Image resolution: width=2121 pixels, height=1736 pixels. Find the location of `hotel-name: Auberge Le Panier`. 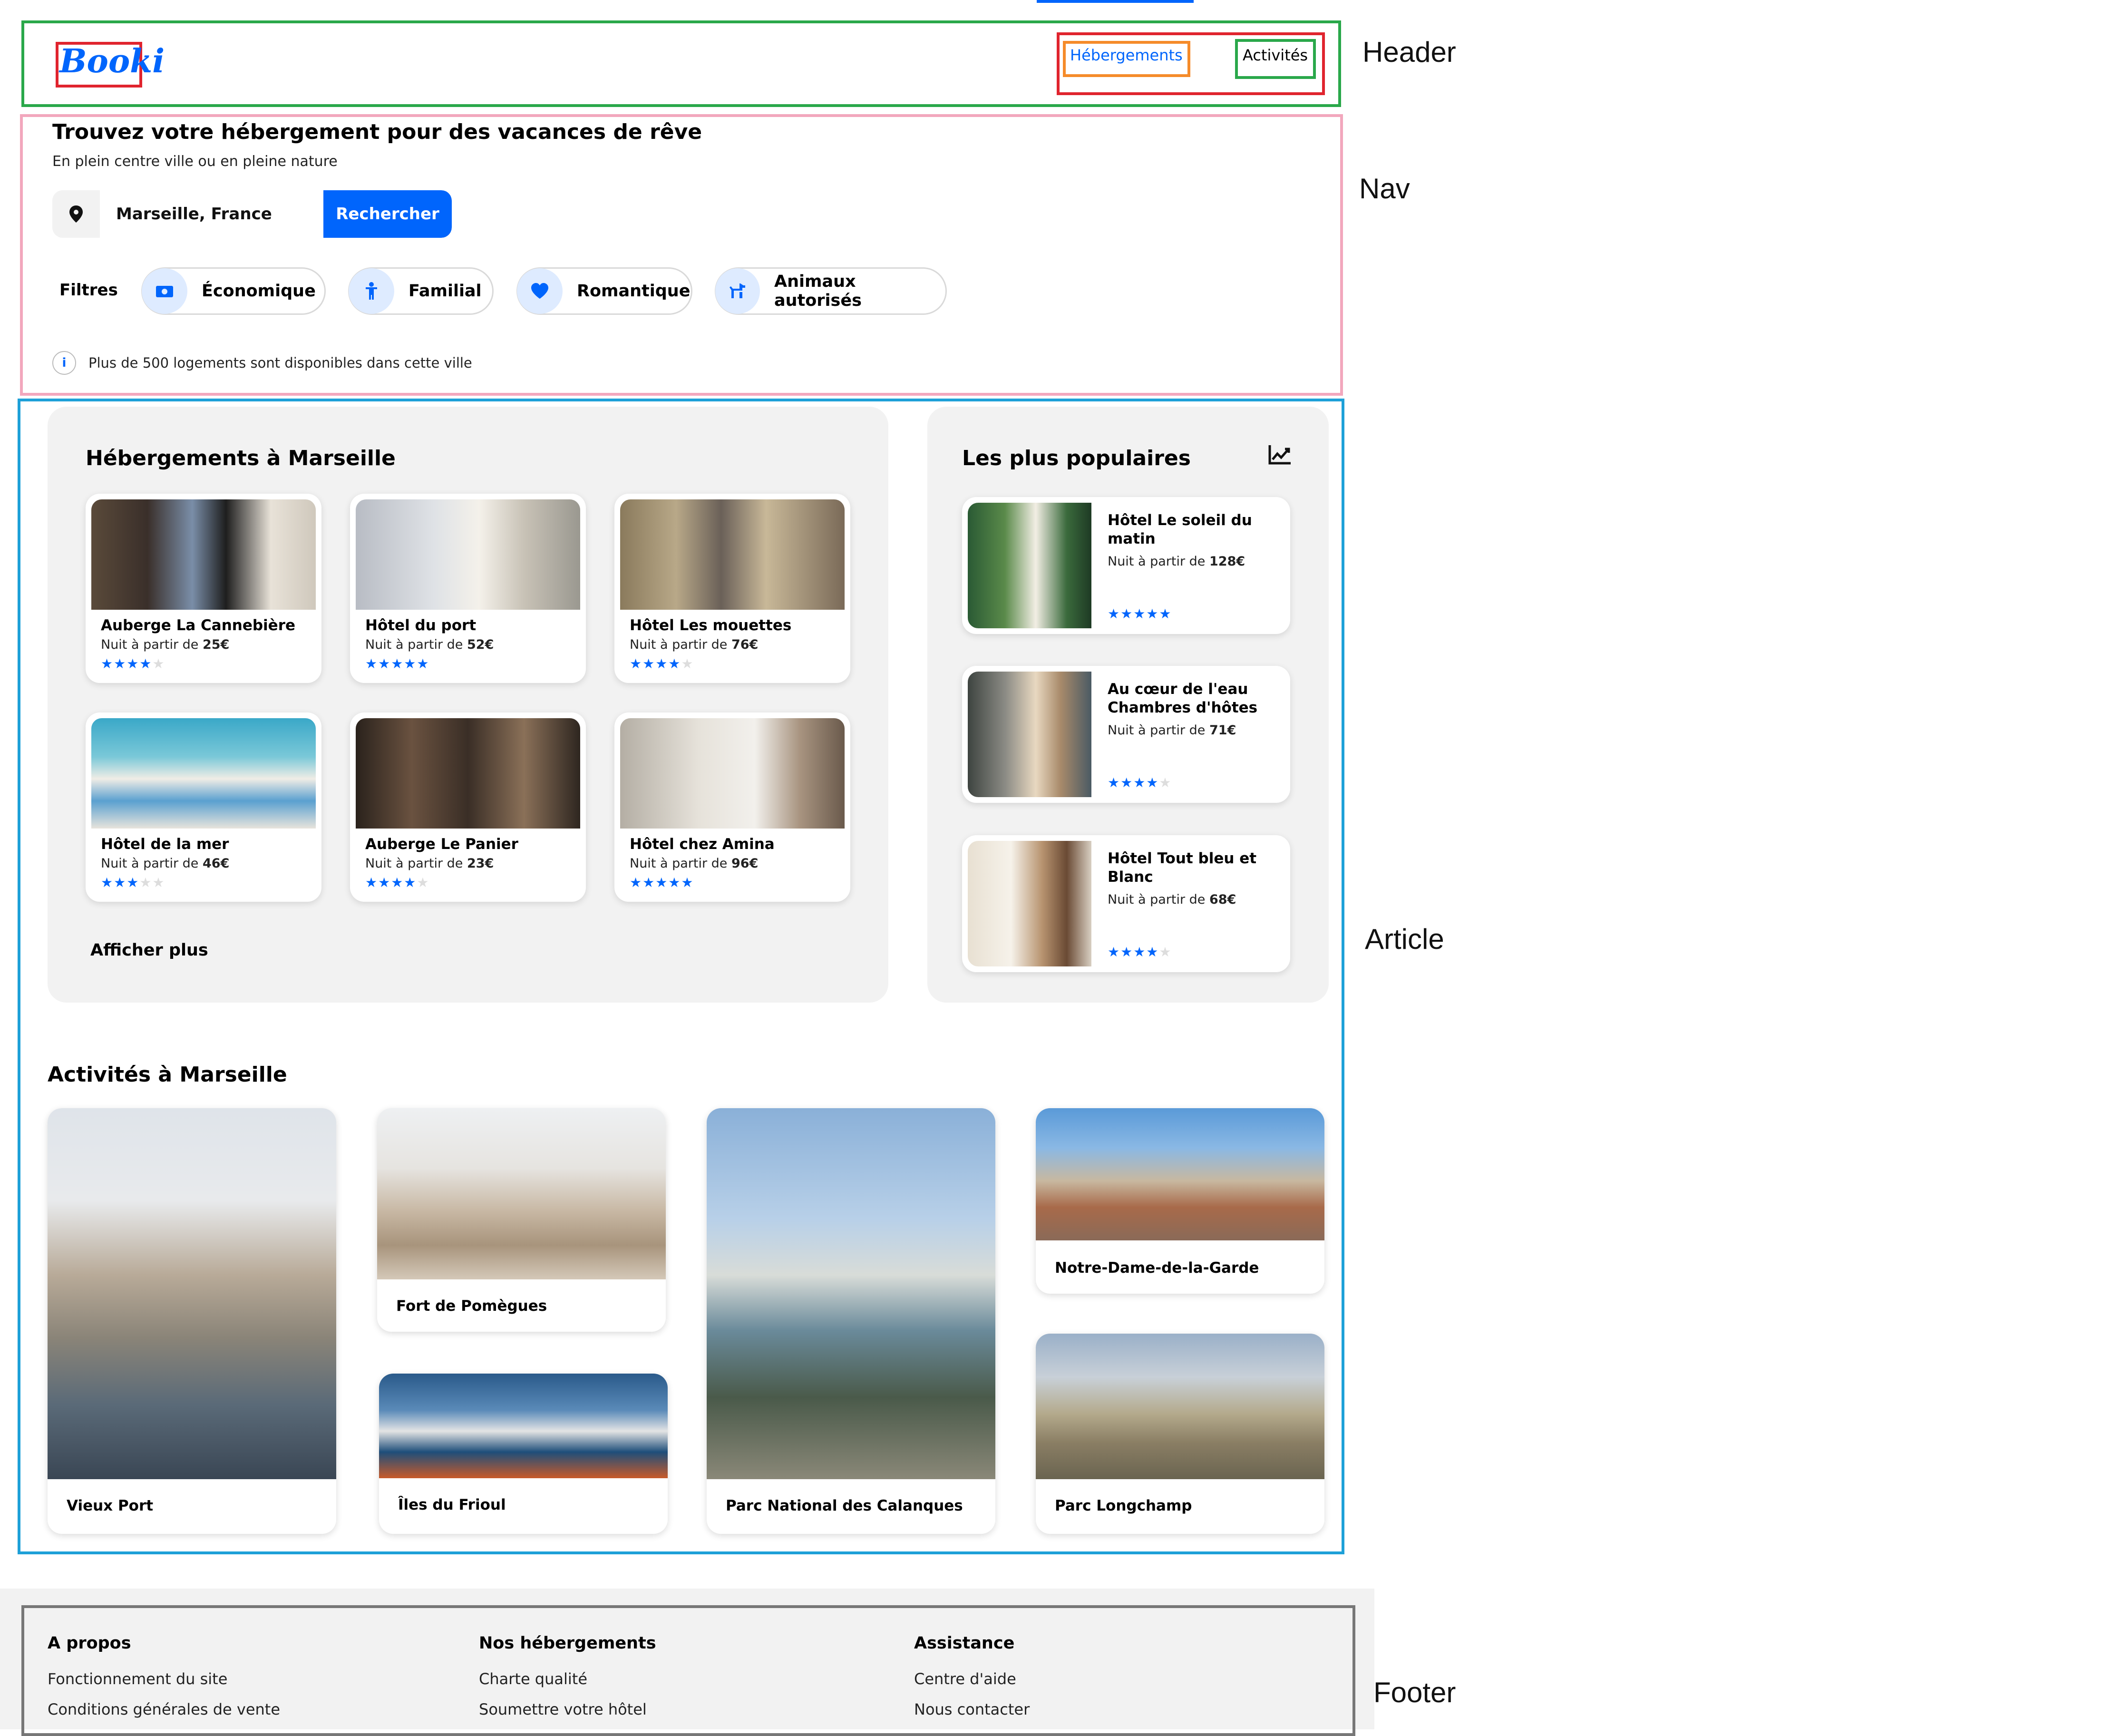

hotel-name: Auberge Le Panier is located at coordinates (442, 845).